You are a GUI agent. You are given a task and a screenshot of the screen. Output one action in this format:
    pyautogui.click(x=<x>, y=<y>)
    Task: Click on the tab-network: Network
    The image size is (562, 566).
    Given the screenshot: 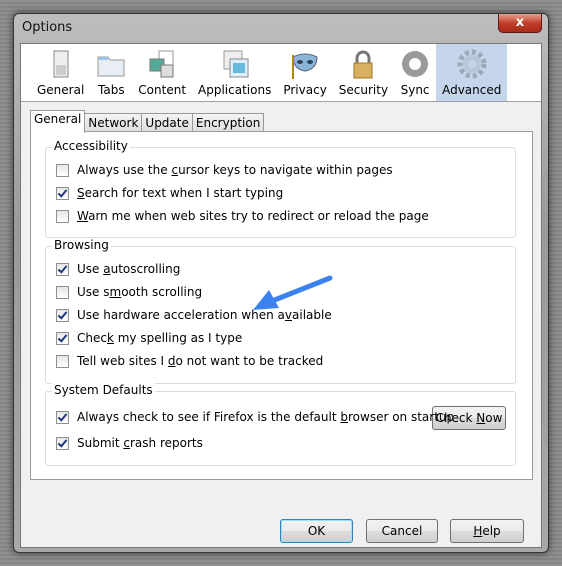 What is the action you would take?
    pyautogui.click(x=113, y=123)
    